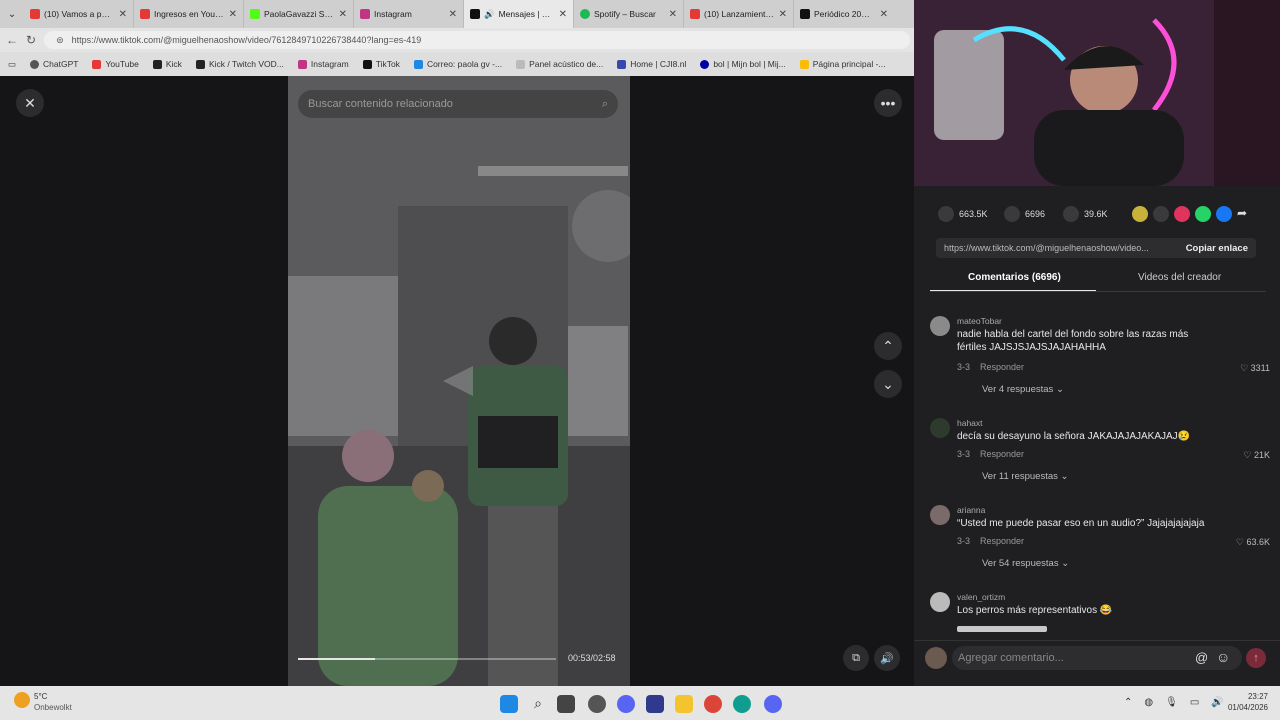 The height and width of the screenshot is (720, 1280). Describe the element at coordinates (1140, 214) in the screenshot. I see `emoji-share-icon` at that location.